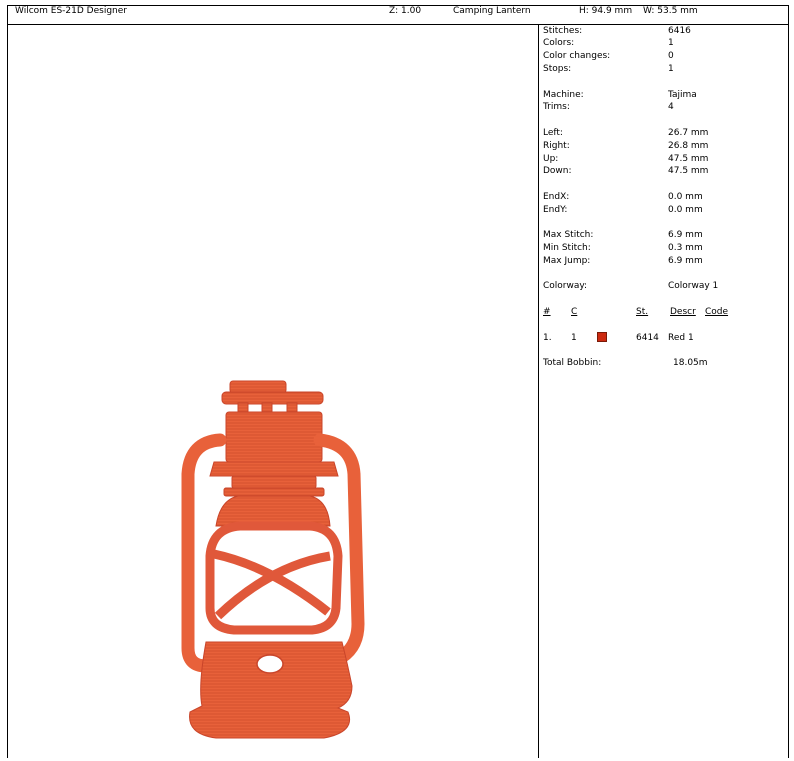 This screenshot has width=794, height=761. Describe the element at coordinates (273, 559) in the screenshot. I see `lantern-embroidery-icon` at that location.